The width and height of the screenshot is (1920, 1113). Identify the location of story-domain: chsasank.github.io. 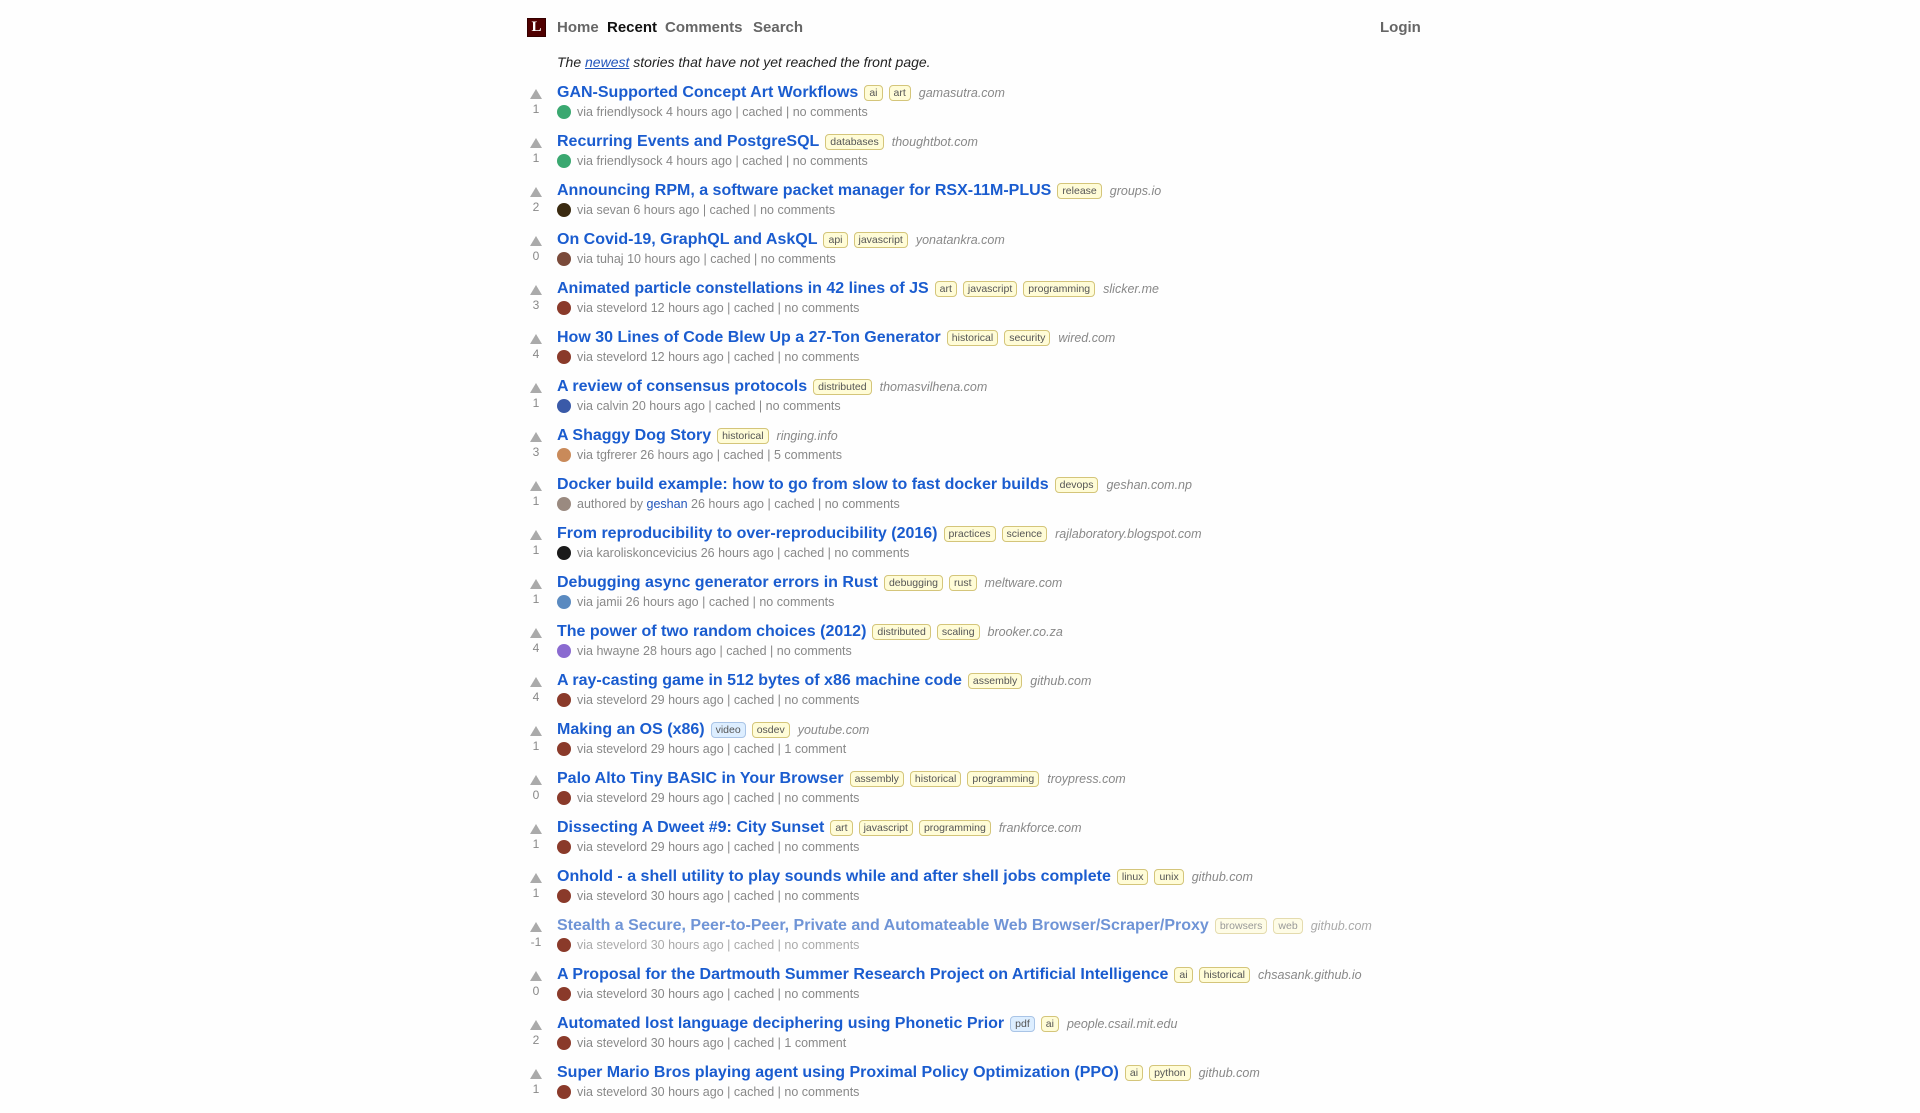
(1310, 975).